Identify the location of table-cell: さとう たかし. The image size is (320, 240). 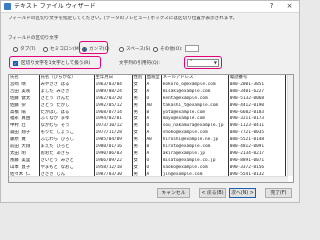
(67, 106).